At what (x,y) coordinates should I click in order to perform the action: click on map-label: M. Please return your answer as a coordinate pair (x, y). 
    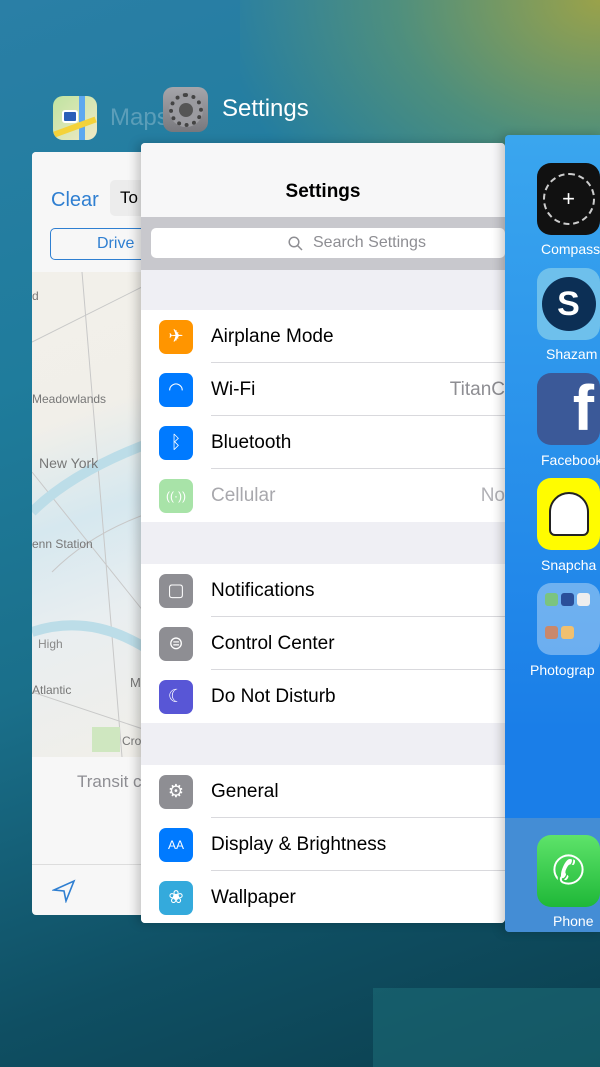
    Looking at the image, I should click on (135, 682).